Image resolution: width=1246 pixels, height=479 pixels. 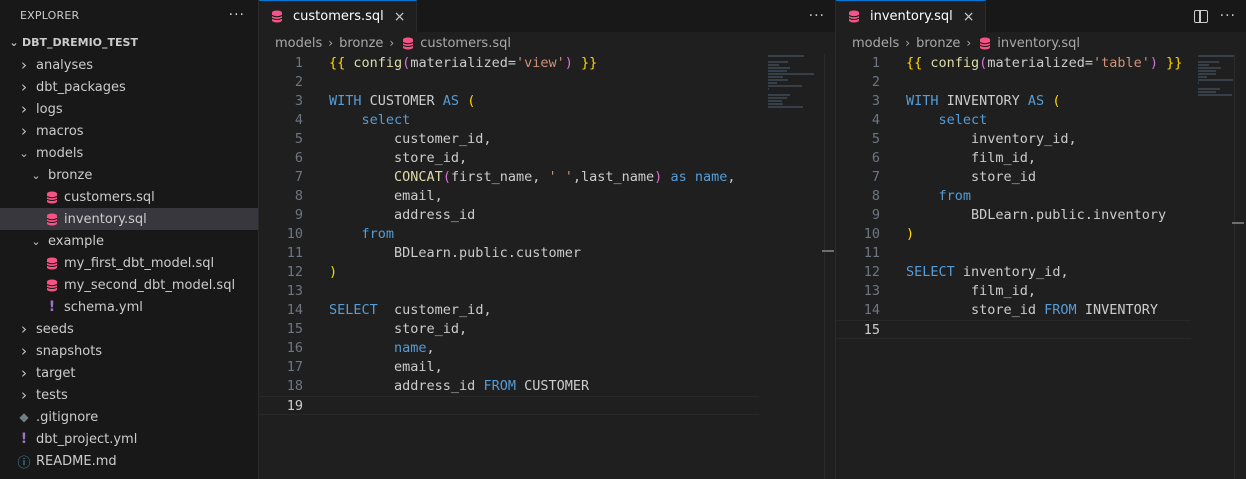 What do you see at coordinates (1013, 101) in the screenshot?
I see `code-line: 3 WITH INVENTORY AS (` at bounding box center [1013, 101].